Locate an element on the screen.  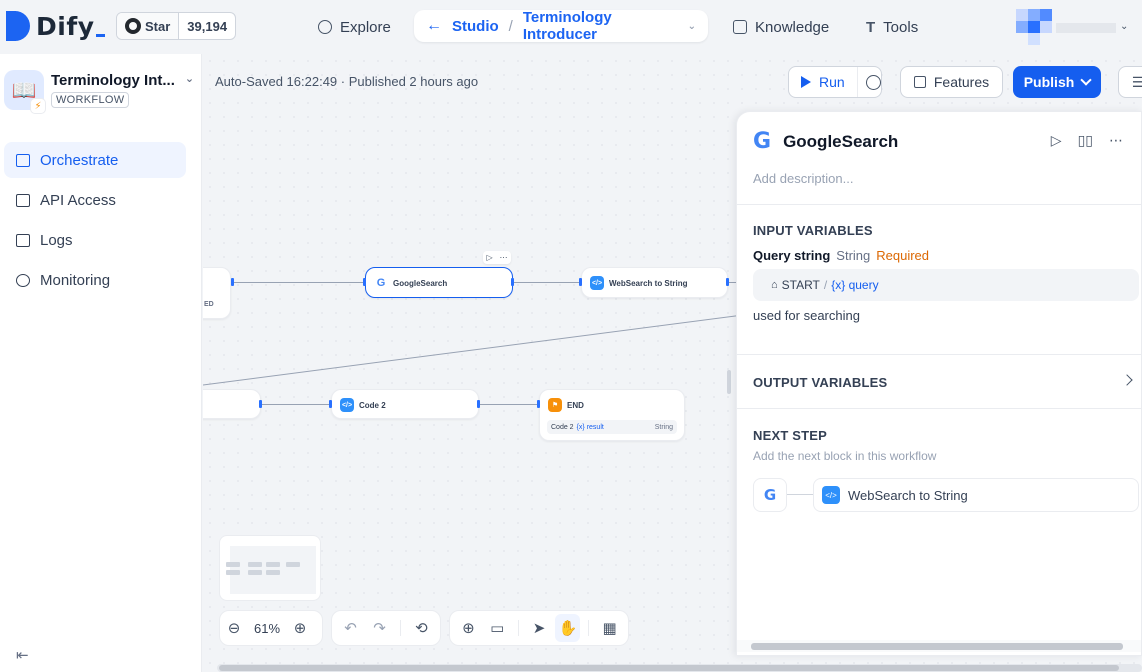
file-list-icon is located at coordinates (23, 240).